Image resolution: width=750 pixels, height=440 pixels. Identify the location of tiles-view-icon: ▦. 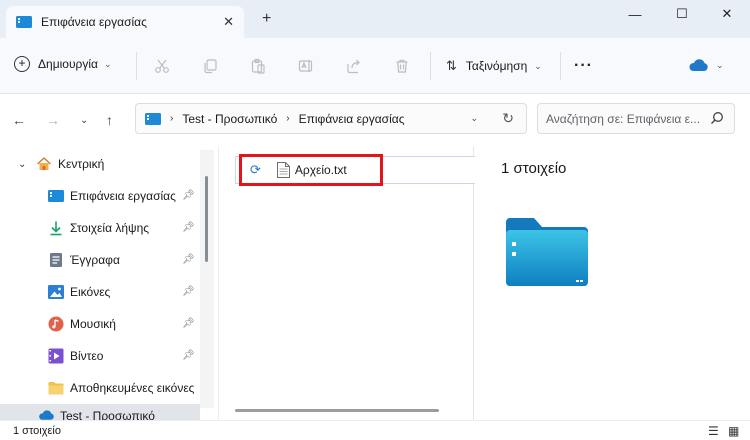
(733, 431).